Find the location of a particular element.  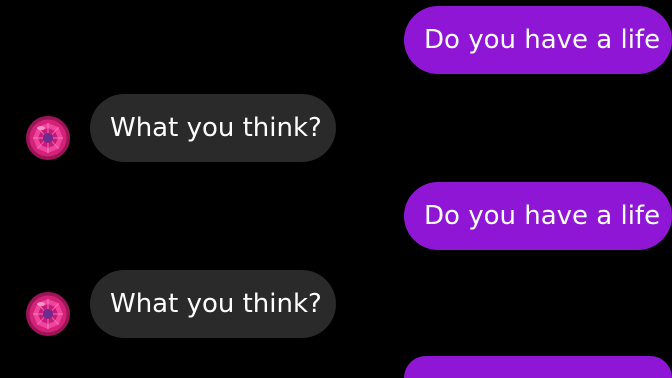

sent-message-bubble-partial is located at coordinates (538, 367).